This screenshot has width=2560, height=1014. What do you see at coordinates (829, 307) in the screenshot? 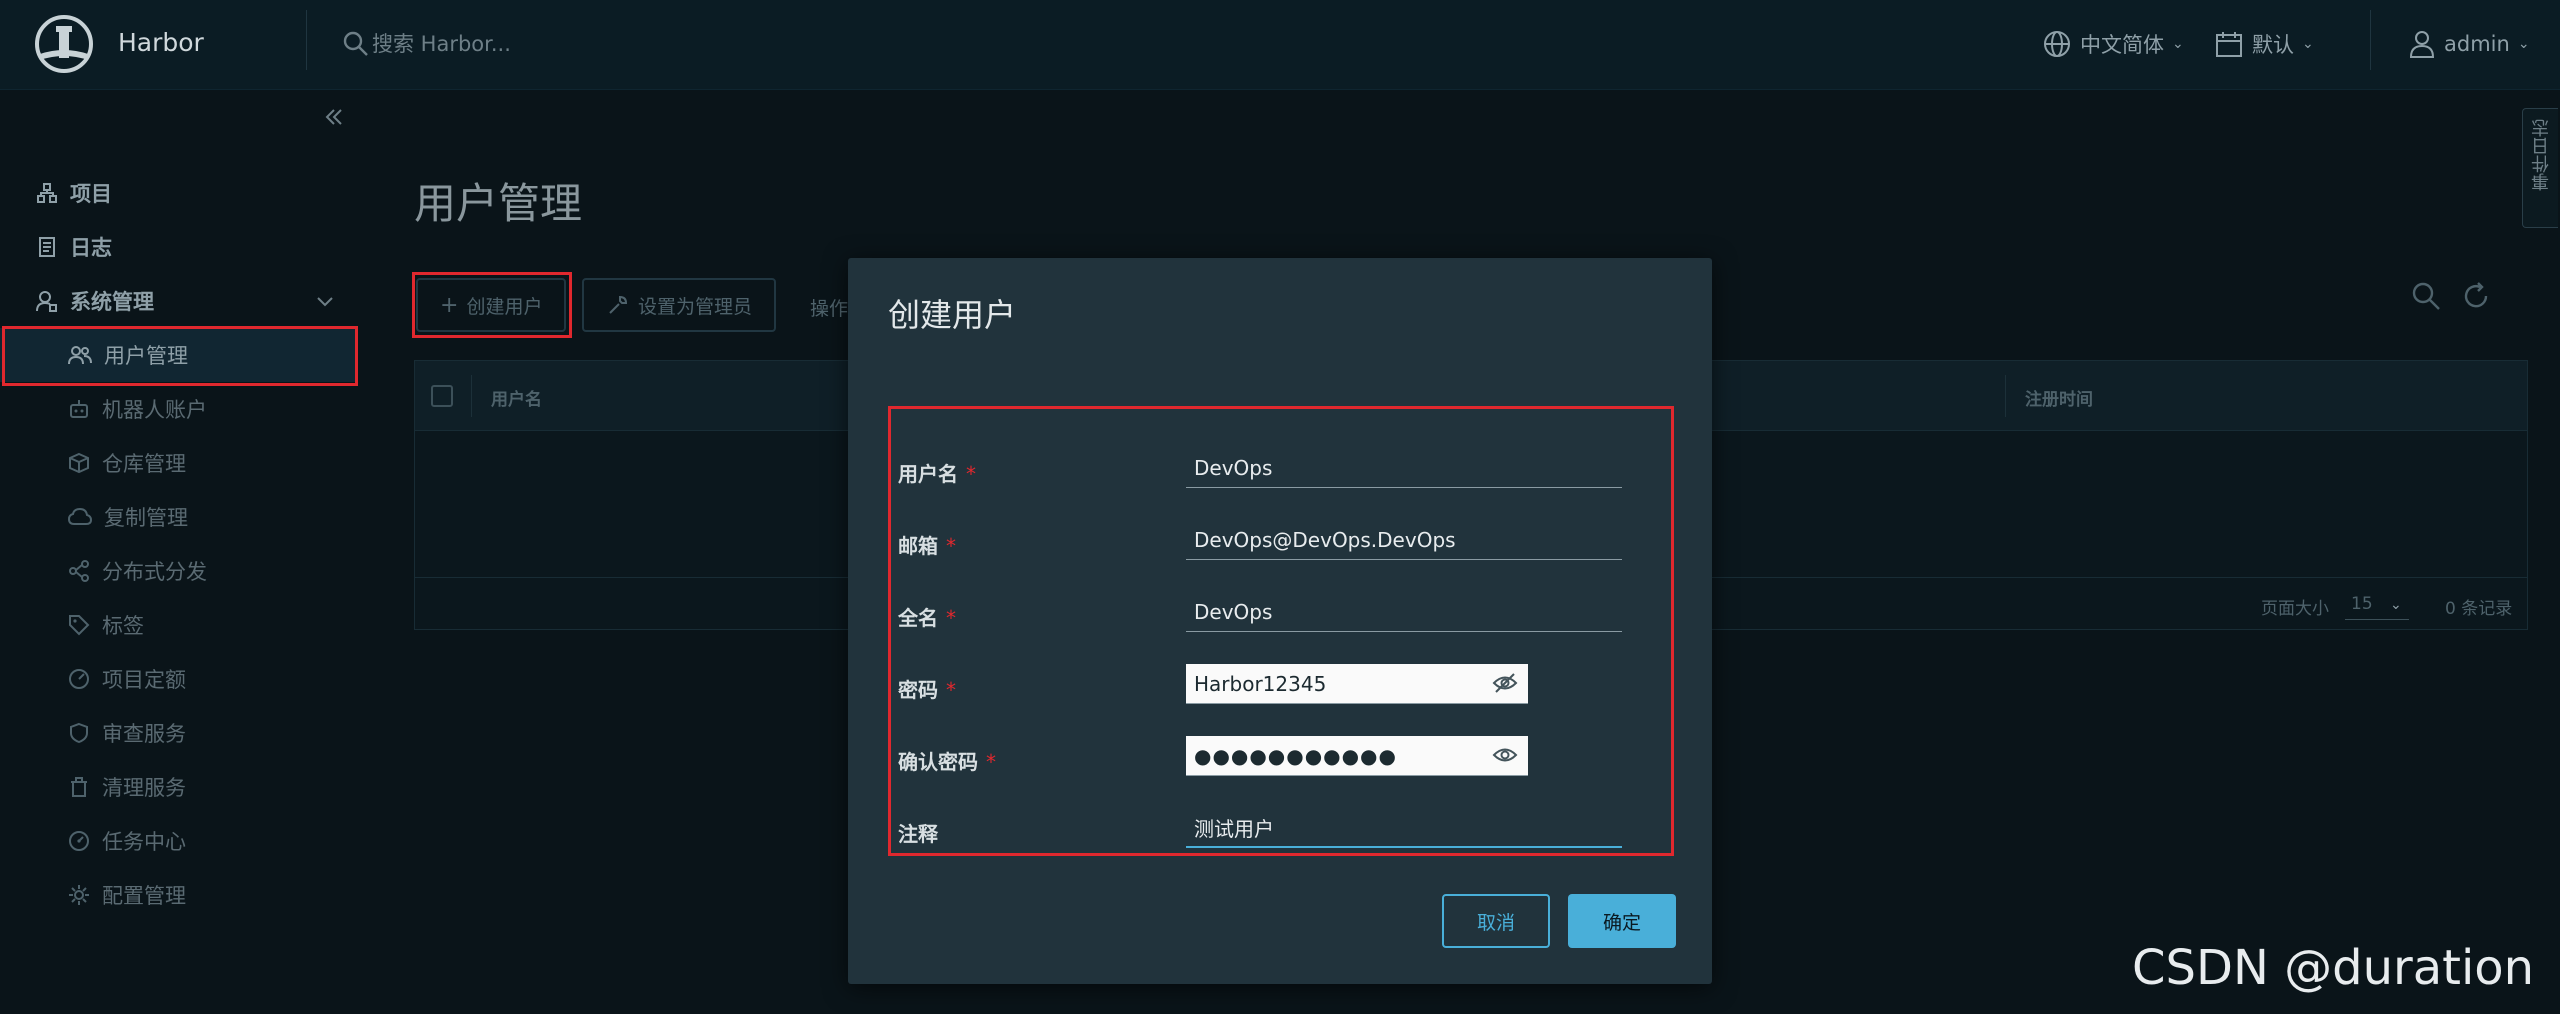
I see `actions-menu: 操作` at bounding box center [829, 307].